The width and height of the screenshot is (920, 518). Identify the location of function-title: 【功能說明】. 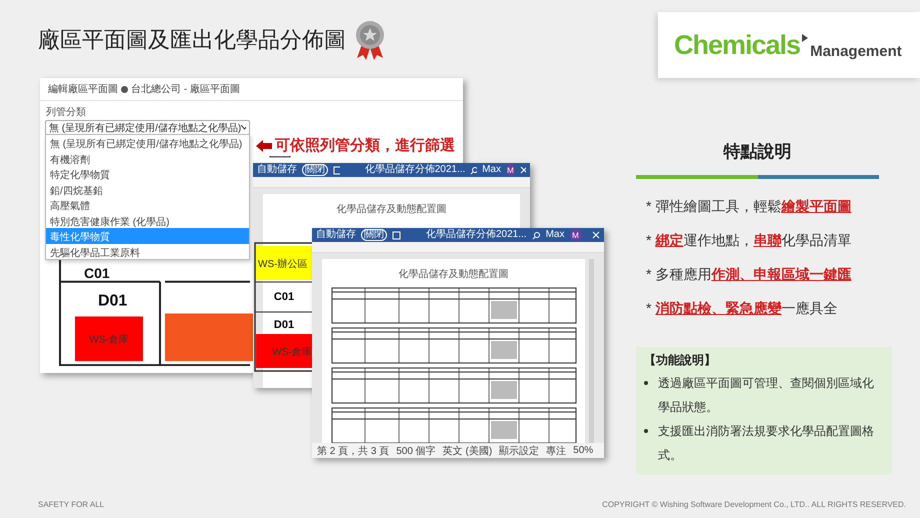
(680, 360).